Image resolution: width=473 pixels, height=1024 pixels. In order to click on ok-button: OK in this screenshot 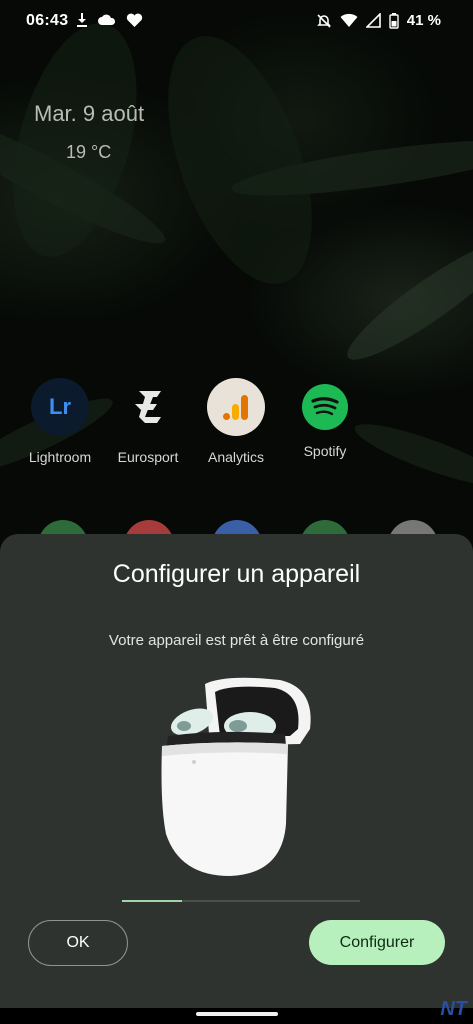, I will do `click(78, 943)`.